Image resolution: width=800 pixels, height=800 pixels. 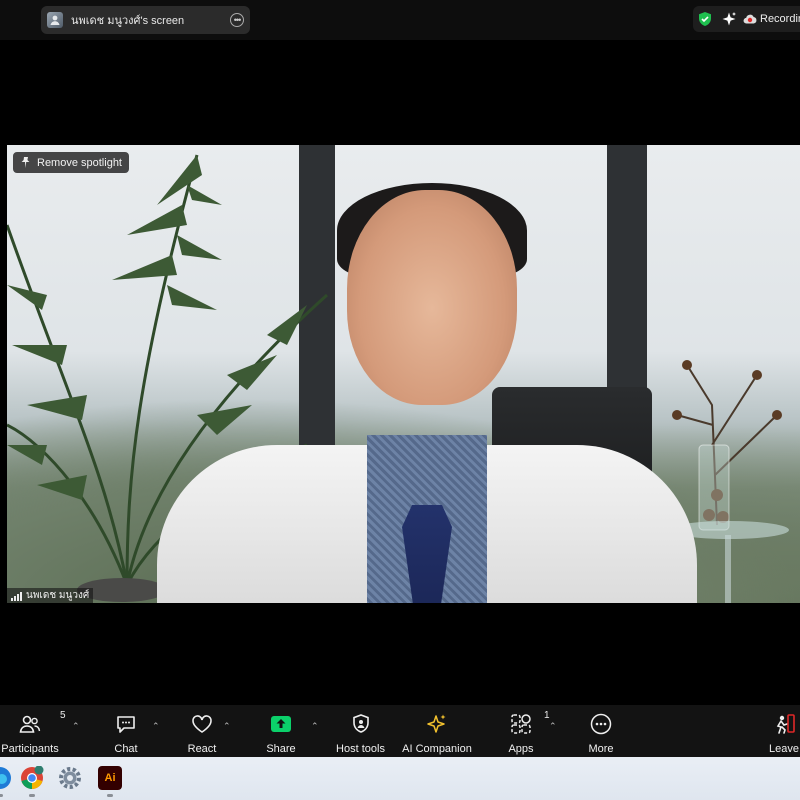 I want to click on share-label: Share, so click(x=281, y=749).